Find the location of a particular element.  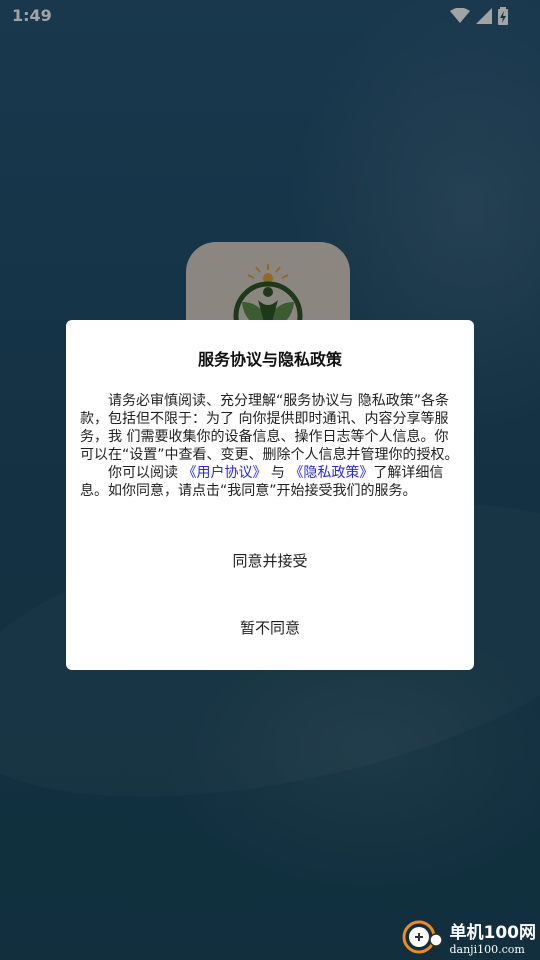

paragraph-2-prefix: 你可以阅读 is located at coordinates (143, 473).